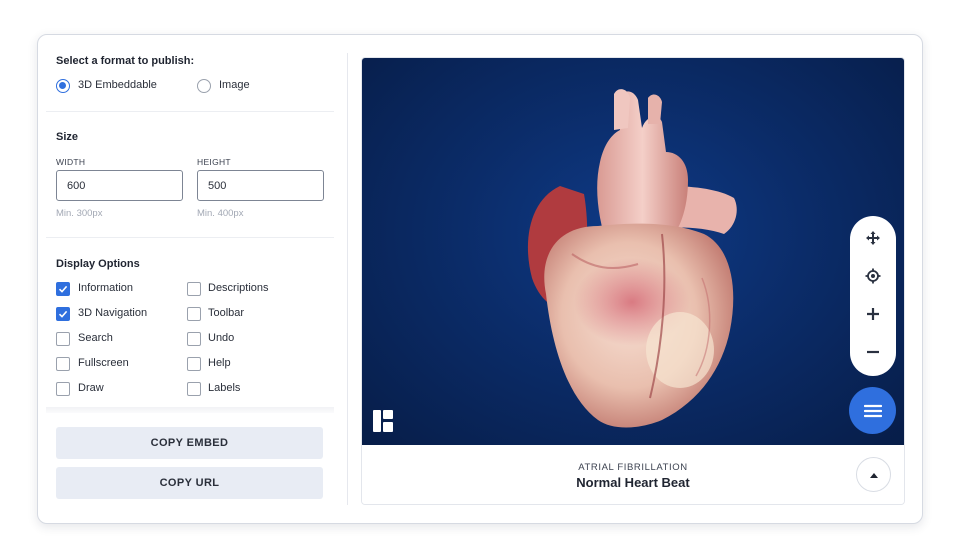  I want to click on height-label: HEIGHT, so click(214, 162).